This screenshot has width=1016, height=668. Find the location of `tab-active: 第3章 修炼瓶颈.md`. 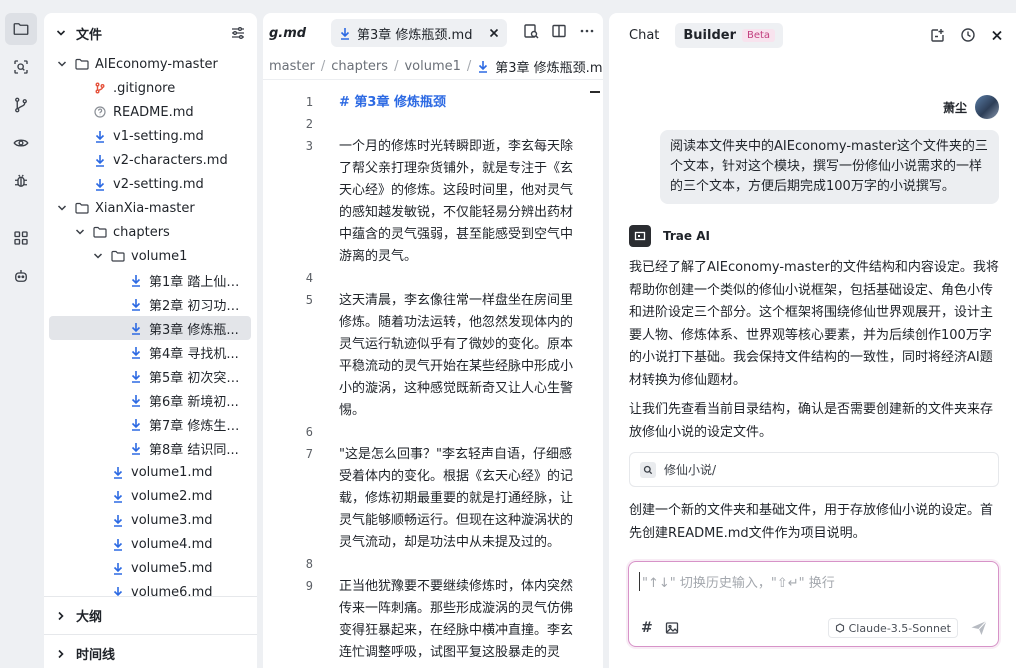

tab-active: 第3章 修炼瓶颈.md is located at coordinates (419, 33).